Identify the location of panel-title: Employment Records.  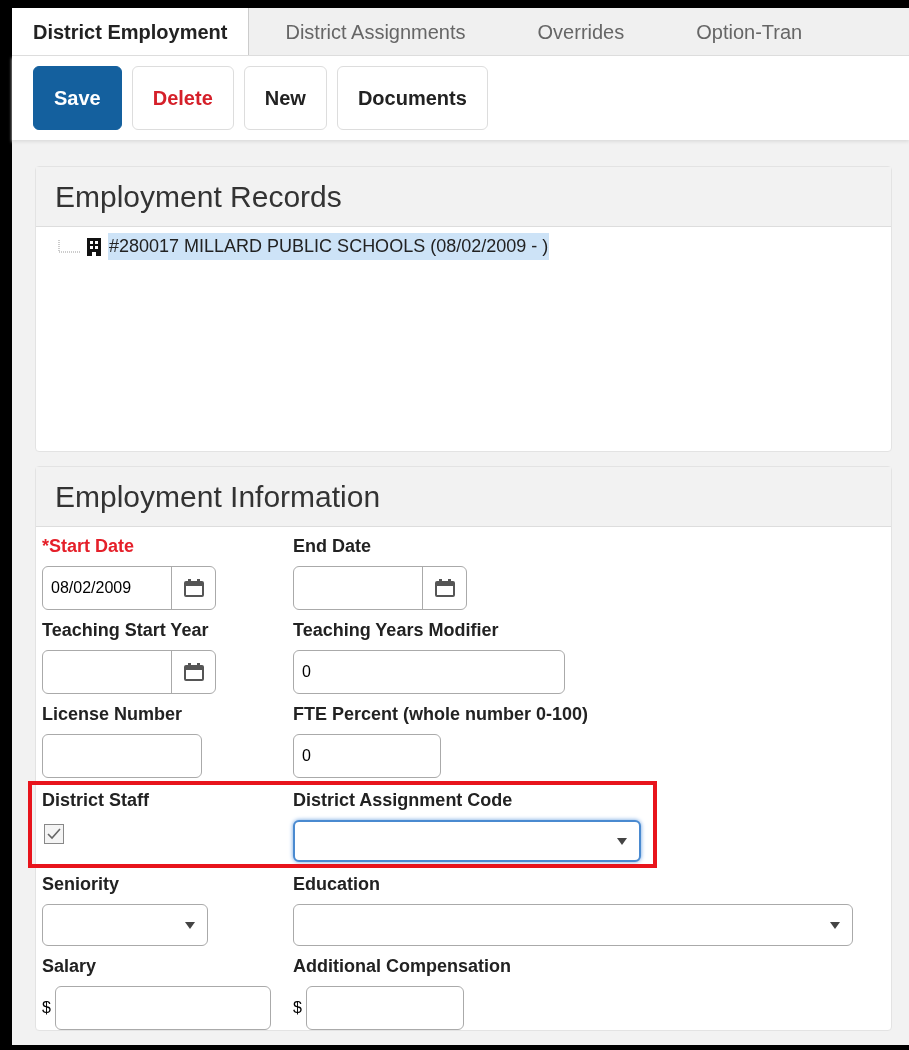
(198, 197).